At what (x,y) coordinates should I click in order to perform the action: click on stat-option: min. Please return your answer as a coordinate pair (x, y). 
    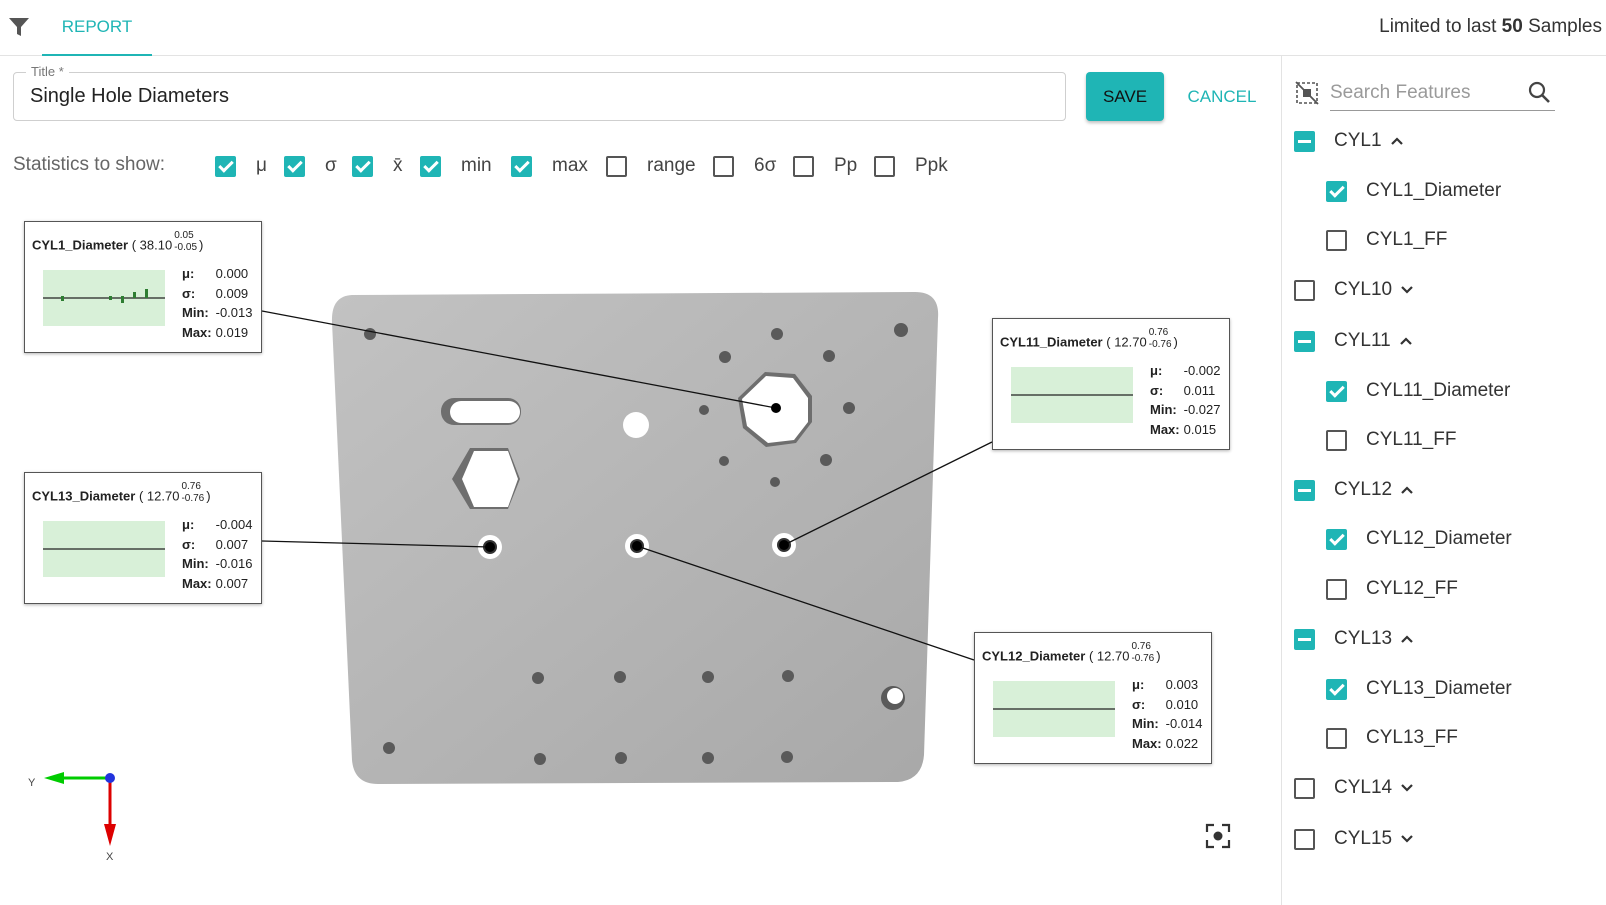
    Looking at the image, I should click on (456, 166).